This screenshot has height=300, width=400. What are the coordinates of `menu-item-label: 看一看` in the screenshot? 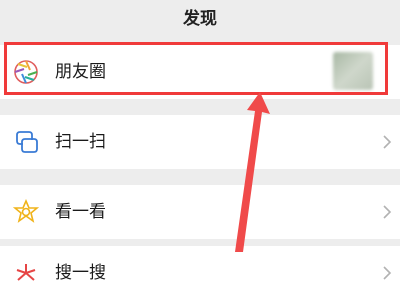 It's located at (80, 212).